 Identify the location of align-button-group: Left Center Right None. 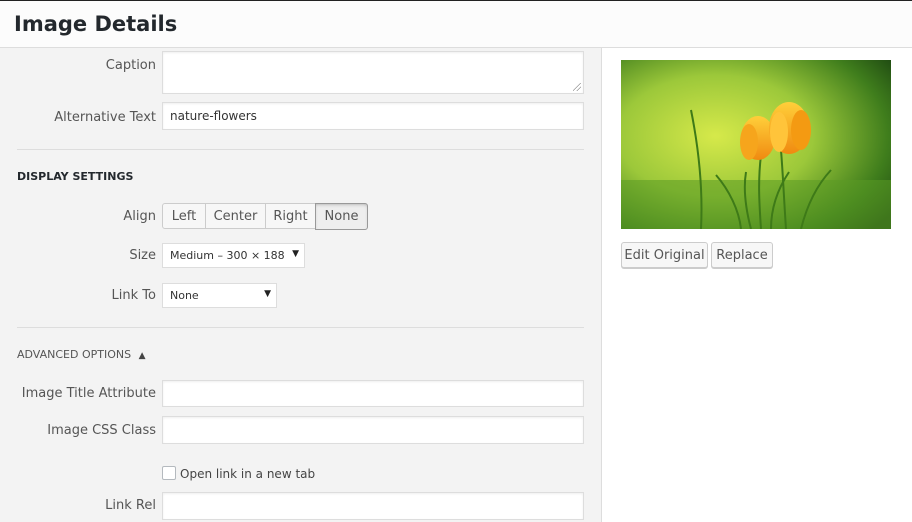
(265, 216).